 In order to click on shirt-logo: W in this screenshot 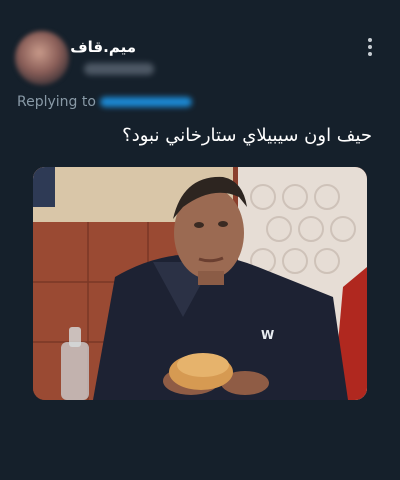, I will do `click(267, 335)`.